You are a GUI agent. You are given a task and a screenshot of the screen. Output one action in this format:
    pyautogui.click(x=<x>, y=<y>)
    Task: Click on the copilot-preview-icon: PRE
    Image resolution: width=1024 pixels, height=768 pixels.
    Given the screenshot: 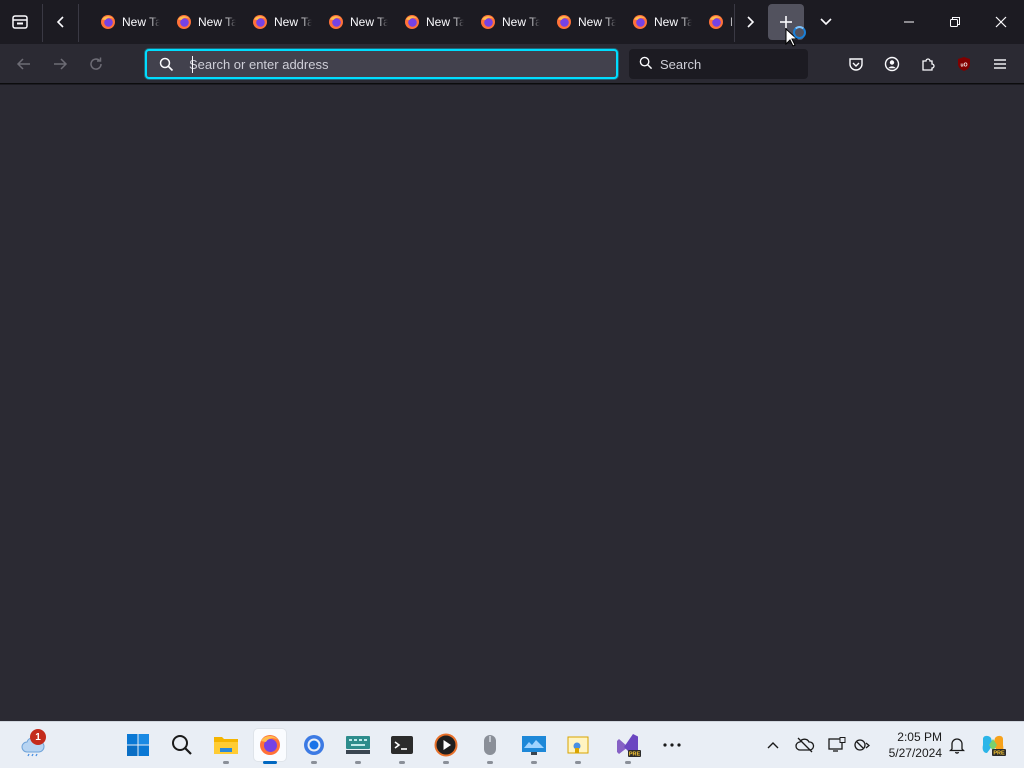 What is the action you would take?
    pyautogui.click(x=994, y=746)
    